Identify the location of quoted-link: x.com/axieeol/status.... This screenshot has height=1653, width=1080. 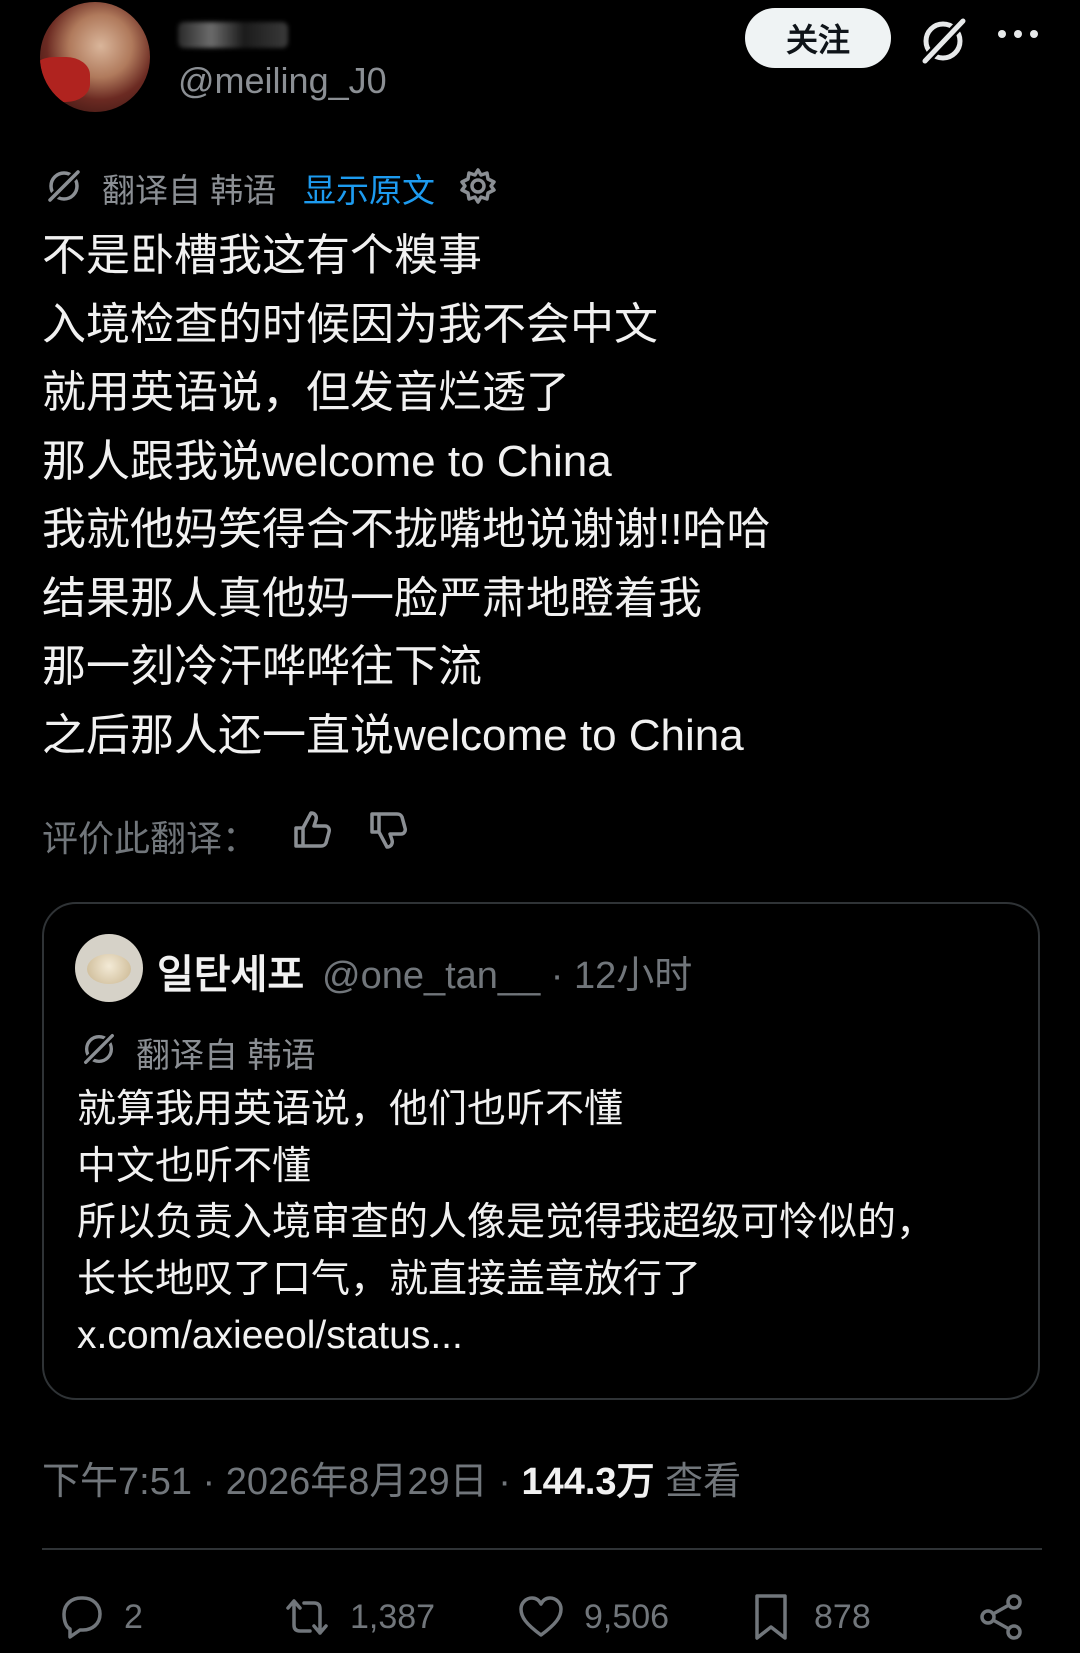
(506, 1336).